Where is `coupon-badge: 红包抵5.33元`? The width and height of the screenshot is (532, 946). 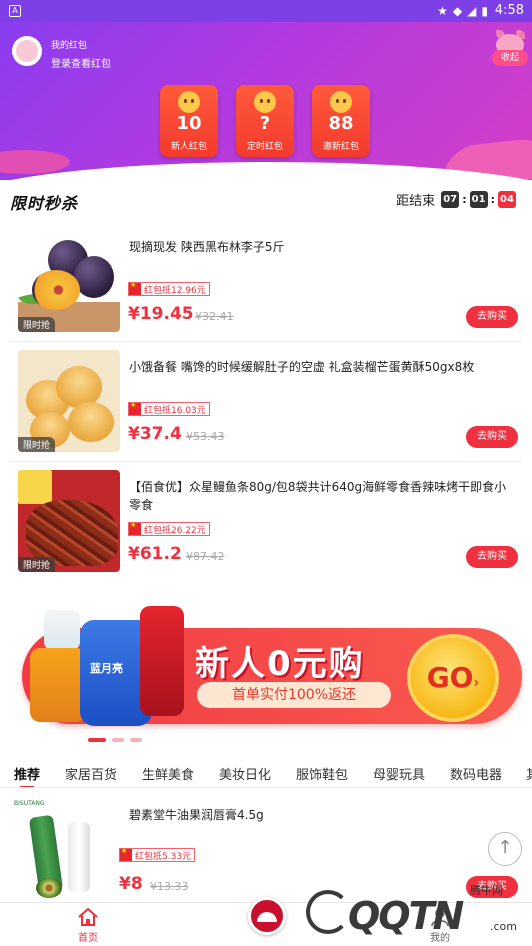
coupon-badge: 红包抵5.33元 is located at coordinates (157, 854).